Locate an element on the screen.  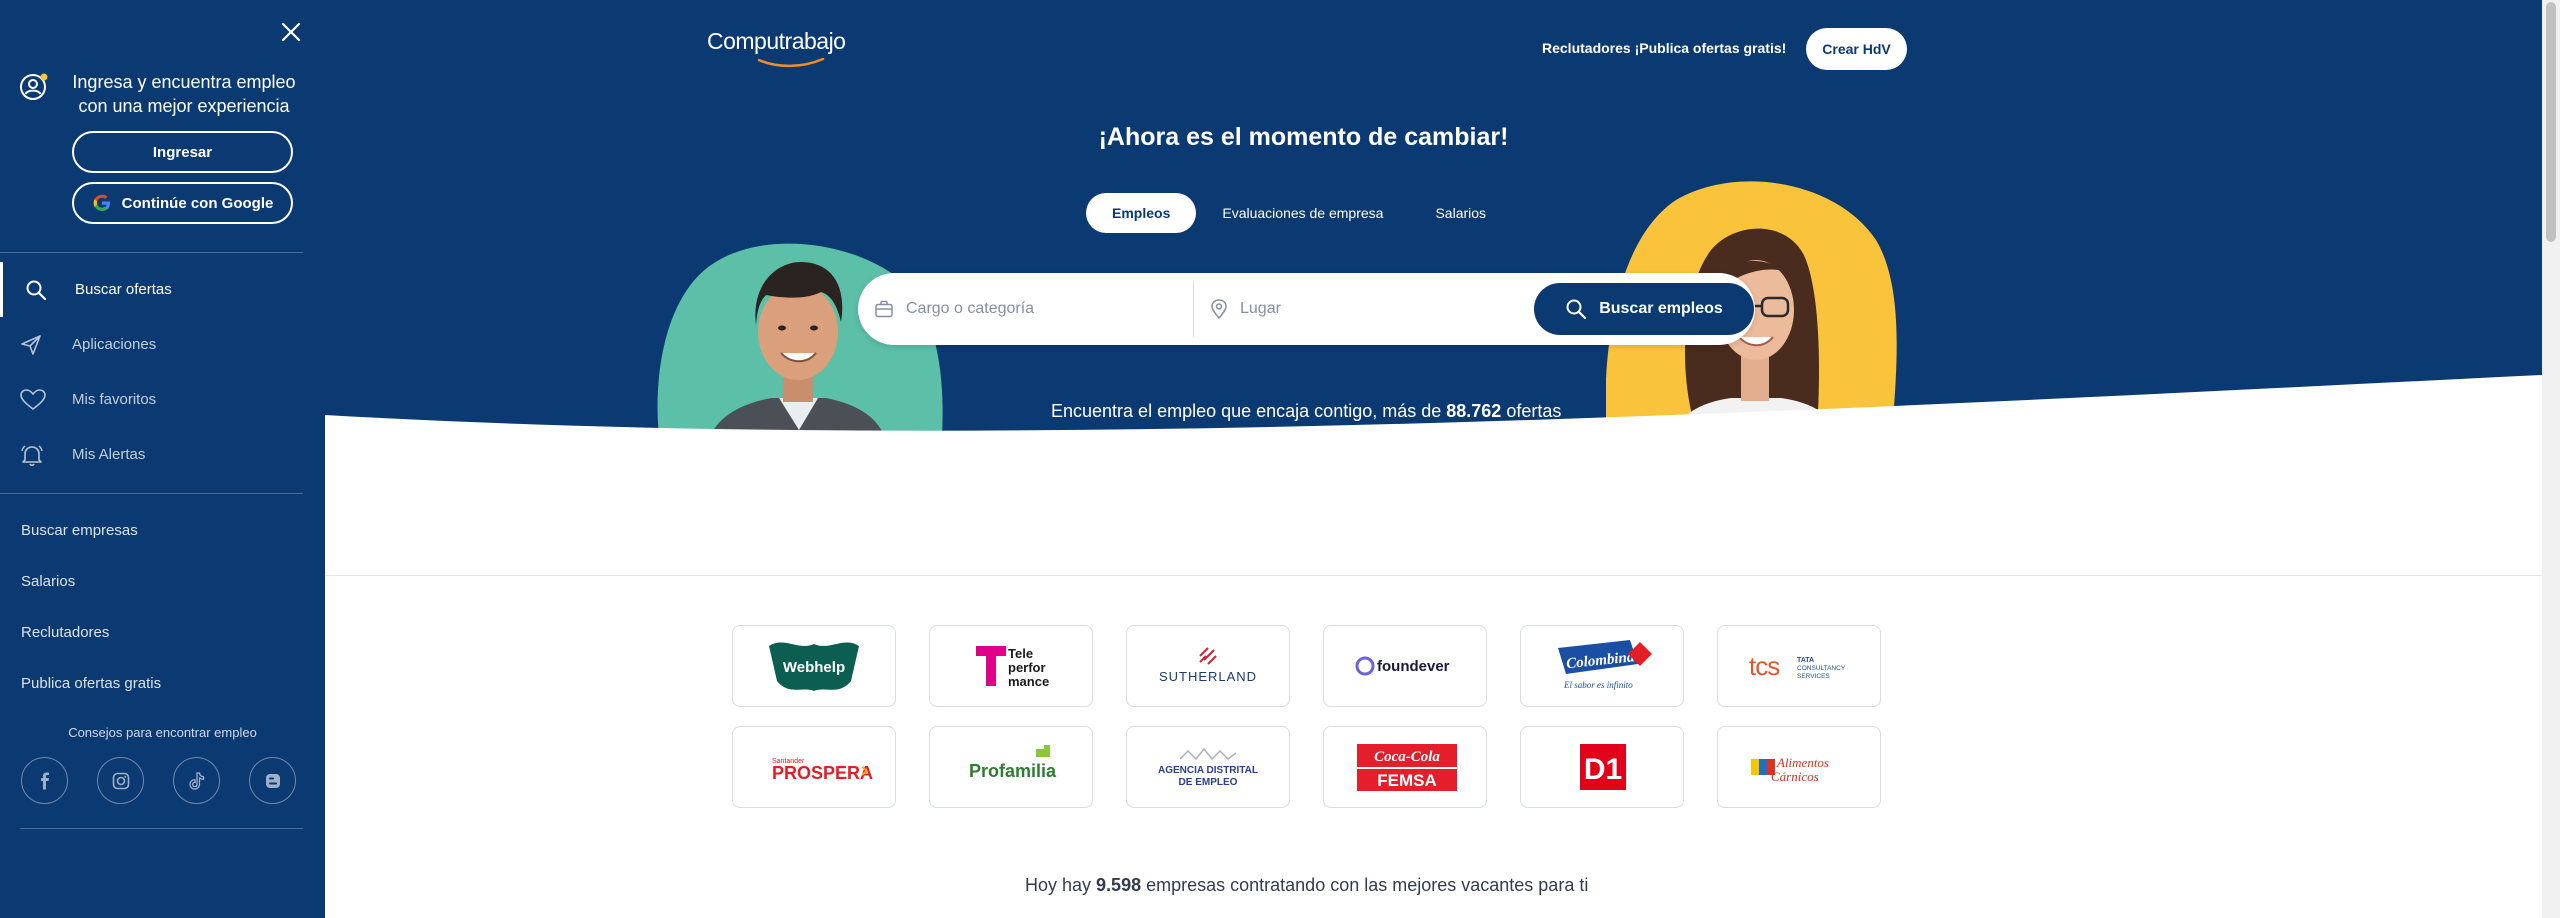
nav-mis-alertas: Mis Alertas is located at coordinates (151, 454).